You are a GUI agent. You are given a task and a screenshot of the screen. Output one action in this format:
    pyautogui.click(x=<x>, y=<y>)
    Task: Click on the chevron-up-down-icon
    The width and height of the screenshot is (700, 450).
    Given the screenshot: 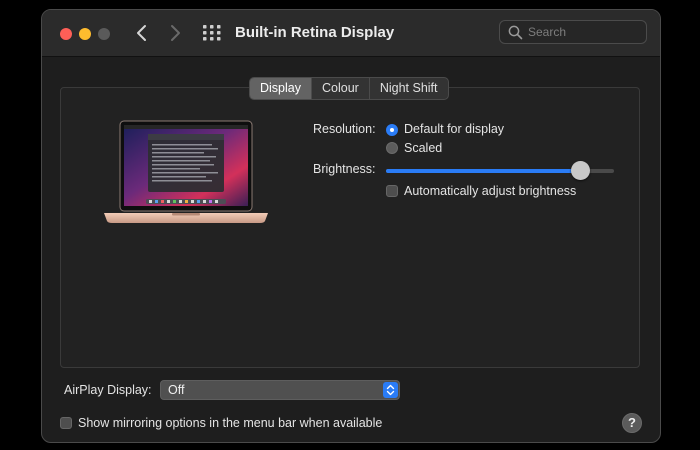 What is the action you would take?
    pyautogui.click(x=390, y=390)
    